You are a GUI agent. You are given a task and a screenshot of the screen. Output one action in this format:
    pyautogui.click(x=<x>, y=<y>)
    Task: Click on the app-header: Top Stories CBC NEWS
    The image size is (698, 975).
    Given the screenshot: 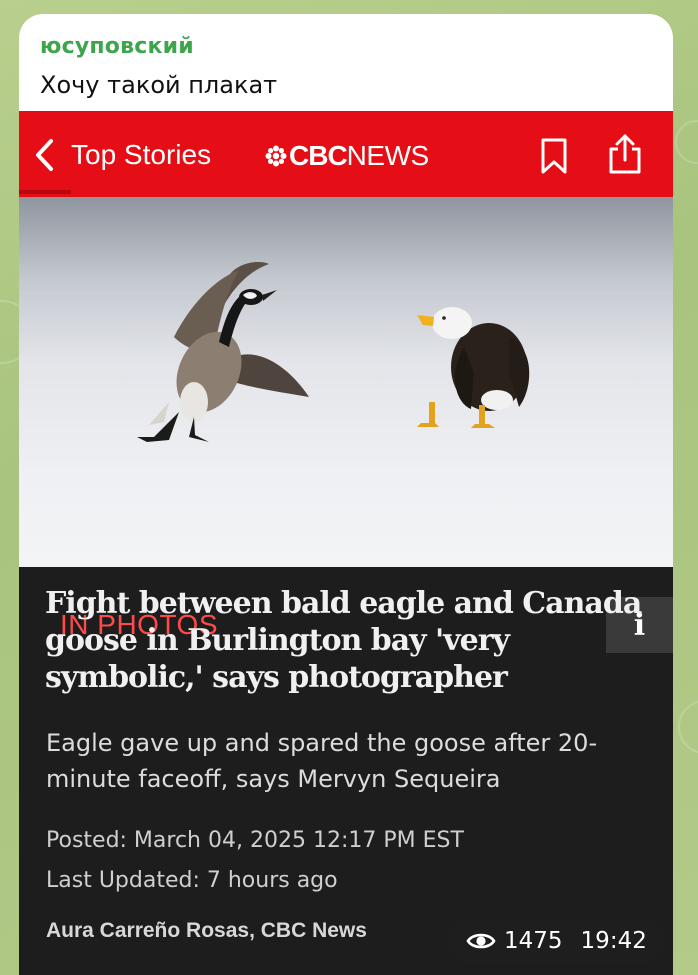 What is the action you would take?
    pyautogui.click(x=346, y=154)
    